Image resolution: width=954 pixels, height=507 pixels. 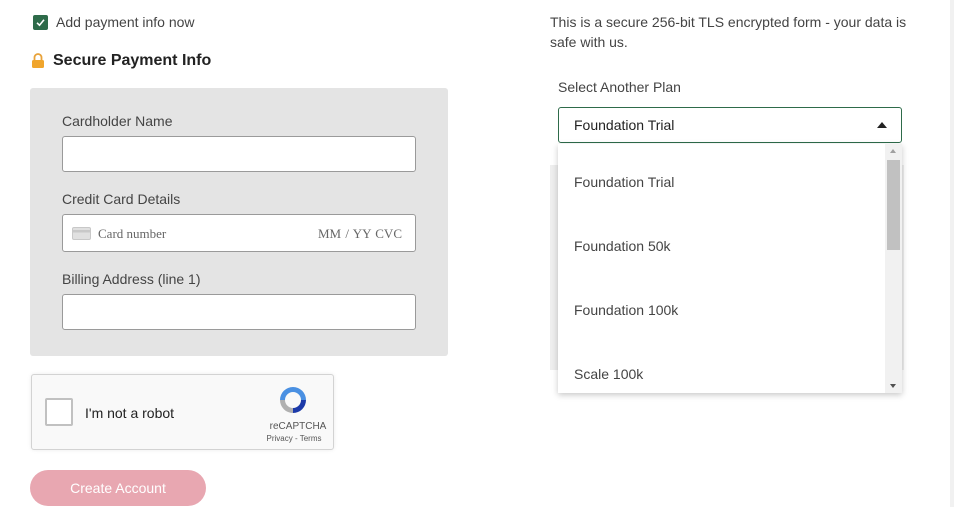 What do you see at coordinates (619, 87) in the screenshot?
I see `plan-select-label: Select Another Plan` at bounding box center [619, 87].